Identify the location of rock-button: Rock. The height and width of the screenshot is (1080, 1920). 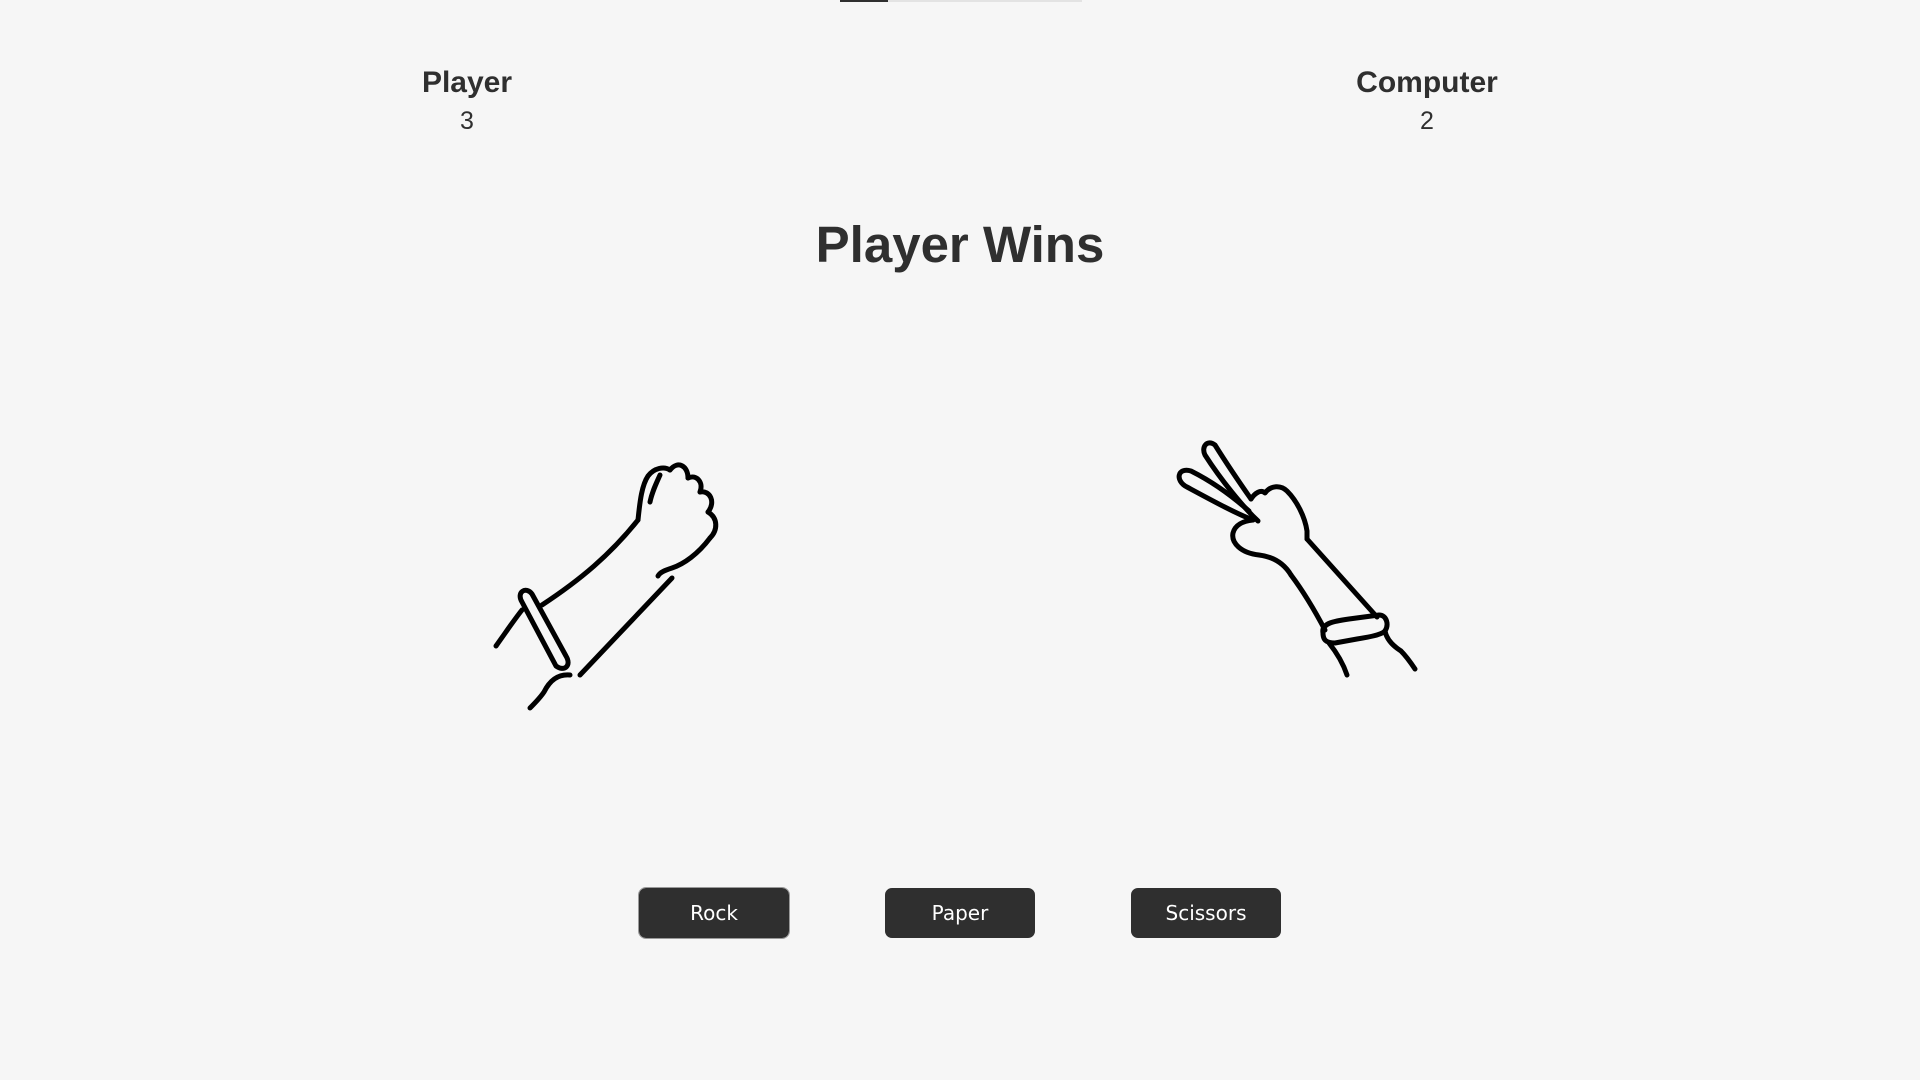
(714, 913).